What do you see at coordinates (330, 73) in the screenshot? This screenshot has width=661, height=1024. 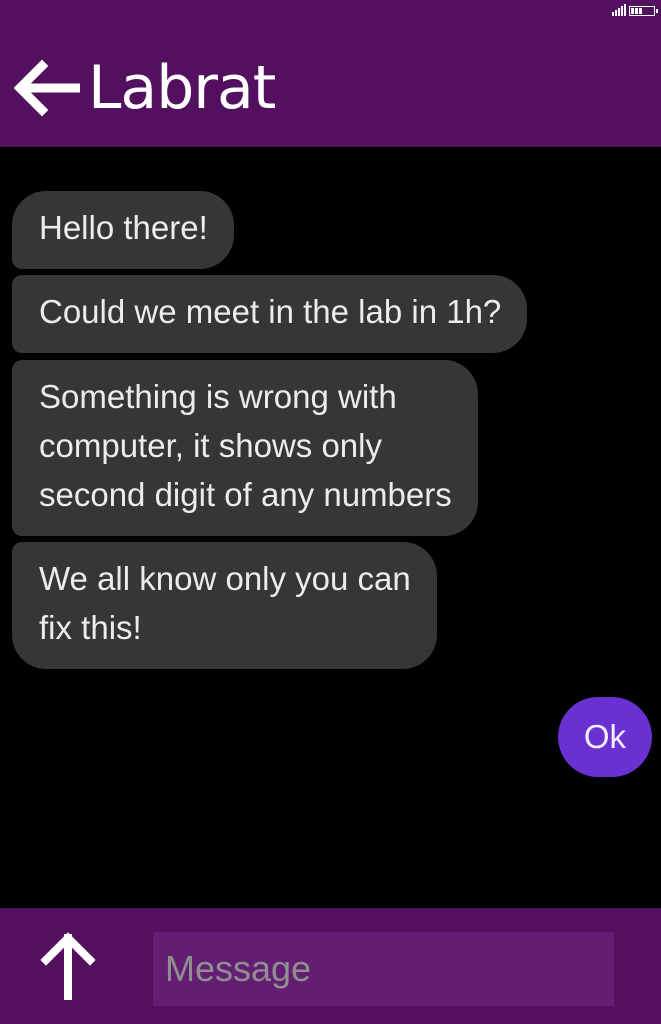 I see `chat-header: Labrat` at bounding box center [330, 73].